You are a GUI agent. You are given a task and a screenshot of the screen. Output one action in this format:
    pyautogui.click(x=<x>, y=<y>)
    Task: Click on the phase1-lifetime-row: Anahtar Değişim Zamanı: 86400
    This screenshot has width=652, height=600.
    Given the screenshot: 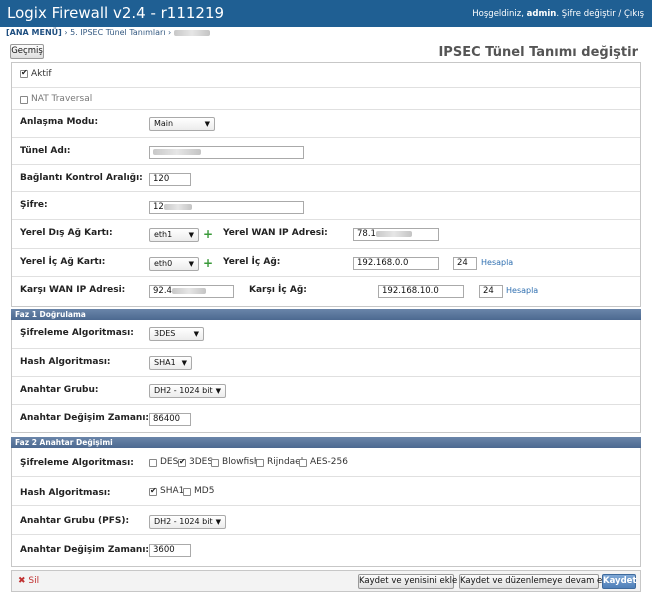 What is the action you would take?
    pyautogui.click(x=326, y=418)
    